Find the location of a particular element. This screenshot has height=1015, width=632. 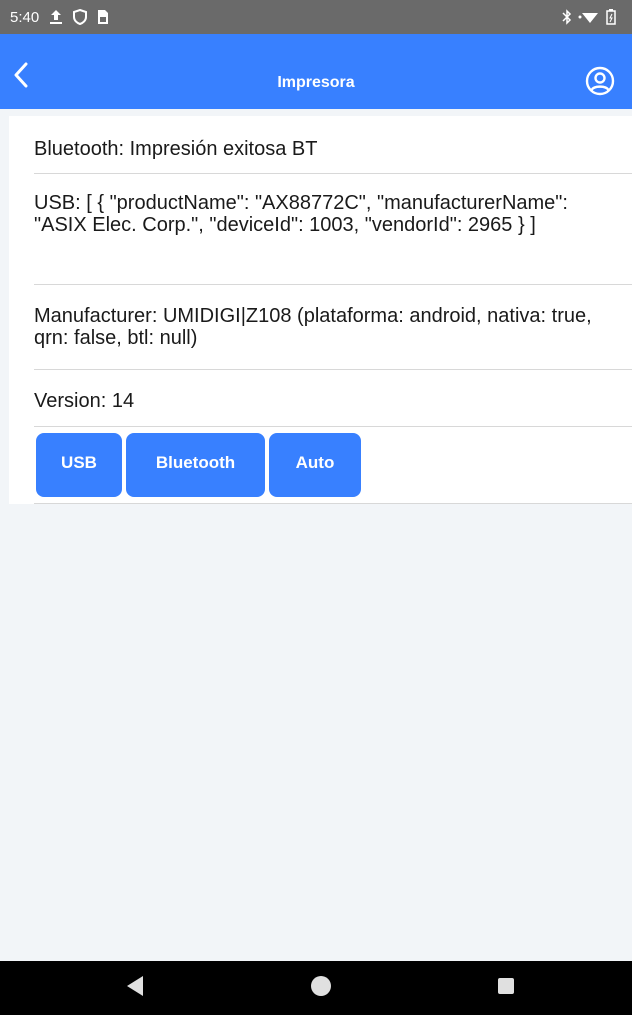

list-item-bluetooth: Bluetooth: Impresión exitosa BT is located at coordinates (333, 145).